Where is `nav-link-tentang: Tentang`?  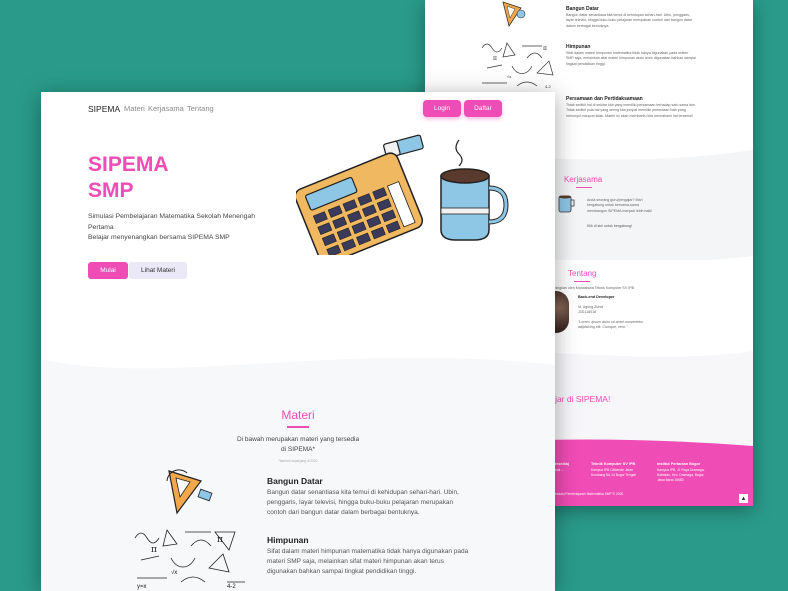 nav-link-tentang: Tentang is located at coordinates (200, 108).